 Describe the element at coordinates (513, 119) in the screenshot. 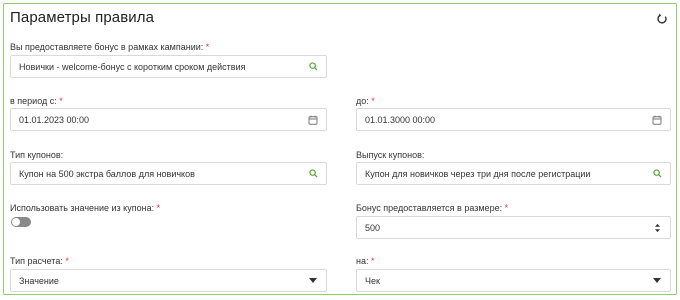

I see `period-to-field: 01.01.3000 00:00` at that location.